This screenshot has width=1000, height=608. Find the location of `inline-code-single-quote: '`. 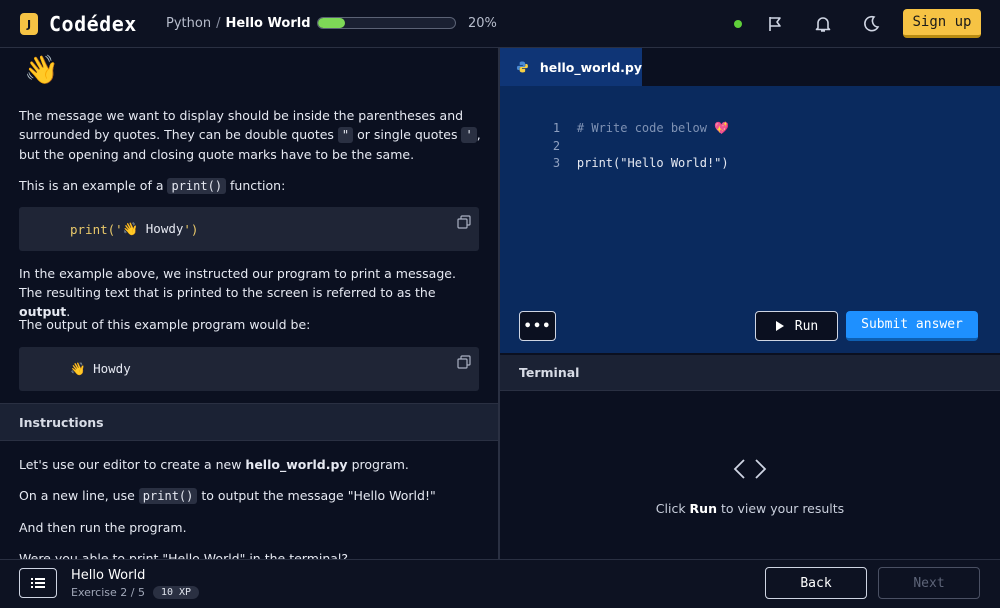

inline-code-single-quote: ' is located at coordinates (469, 135).